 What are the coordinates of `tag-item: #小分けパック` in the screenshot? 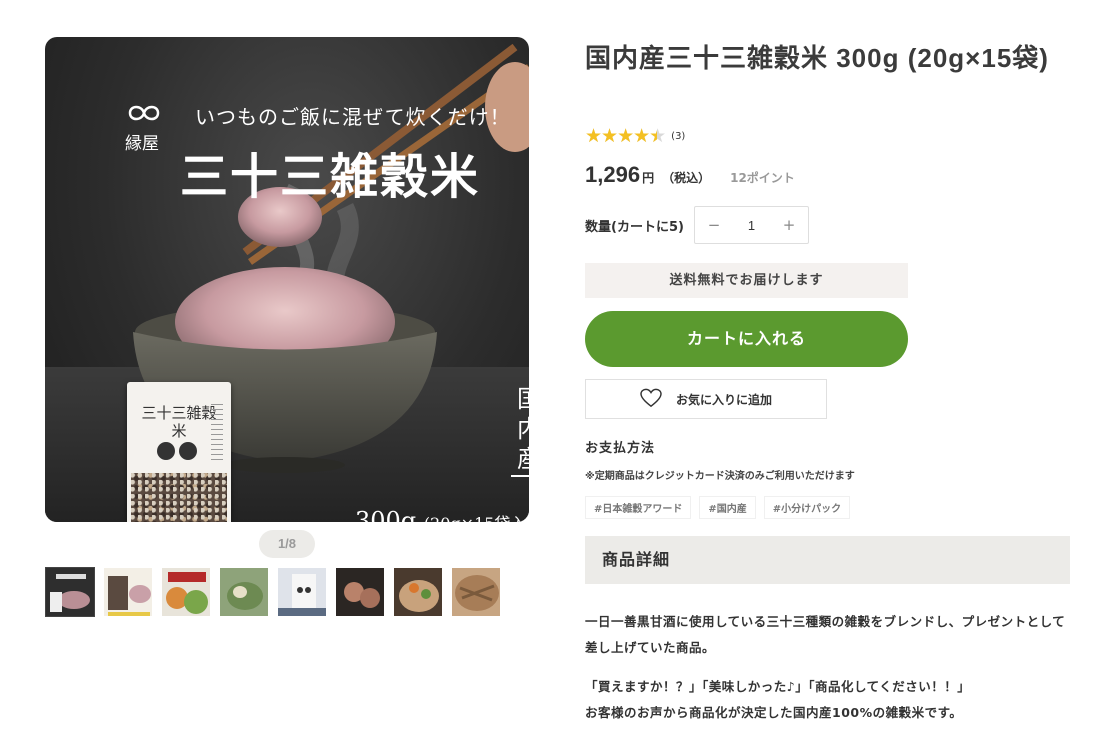 It's located at (807, 507).